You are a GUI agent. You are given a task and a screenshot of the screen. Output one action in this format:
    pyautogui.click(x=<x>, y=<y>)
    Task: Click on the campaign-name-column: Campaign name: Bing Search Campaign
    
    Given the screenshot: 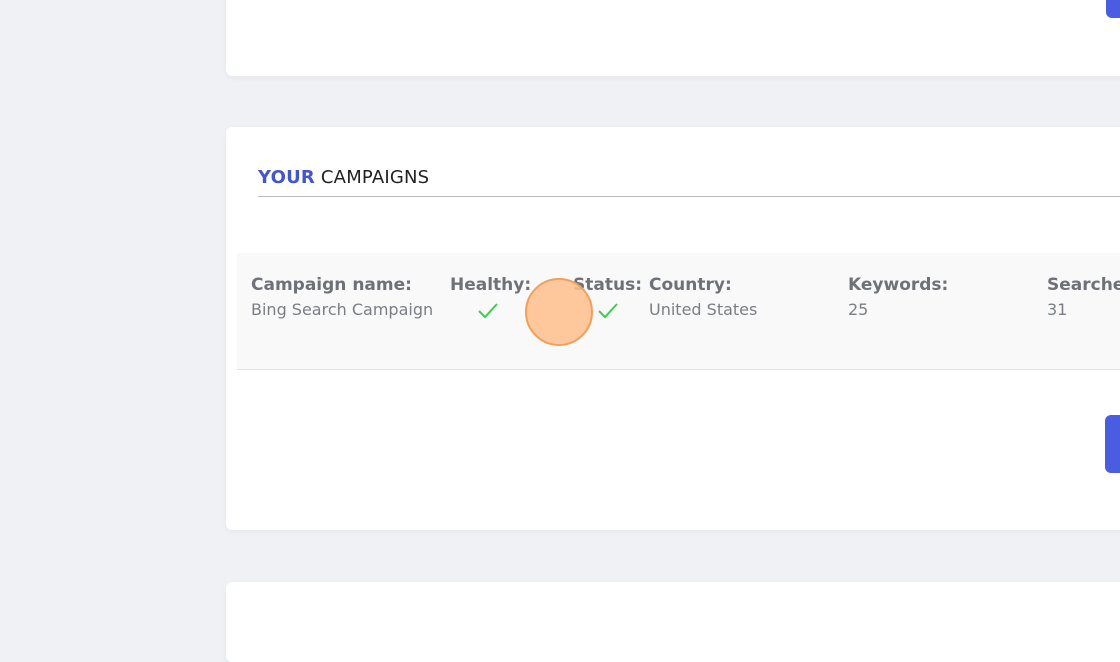 What is the action you would take?
    pyautogui.click(x=342, y=297)
    